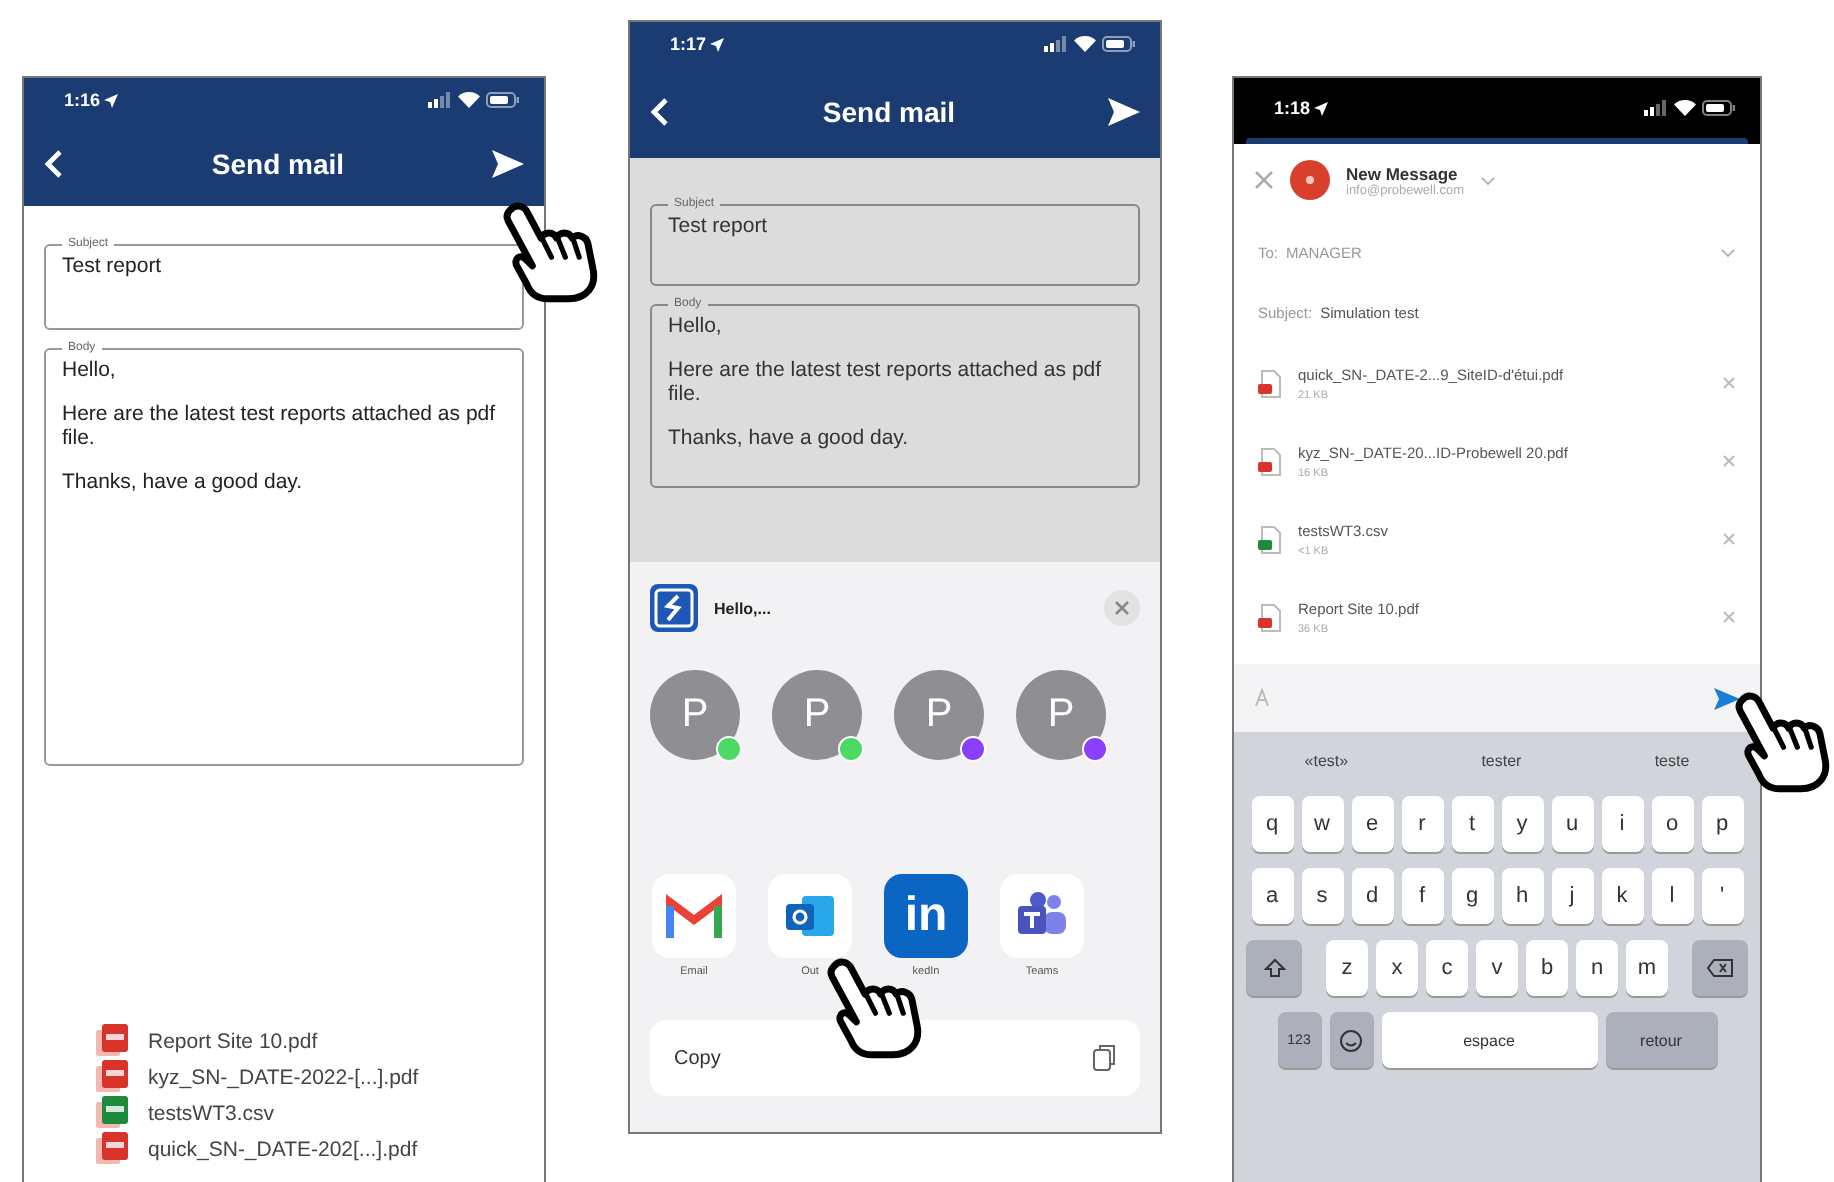 Image resolution: width=1834 pixels, height=1182 pixels. I want to click on keyboard-key: d, so click(1372, 896).